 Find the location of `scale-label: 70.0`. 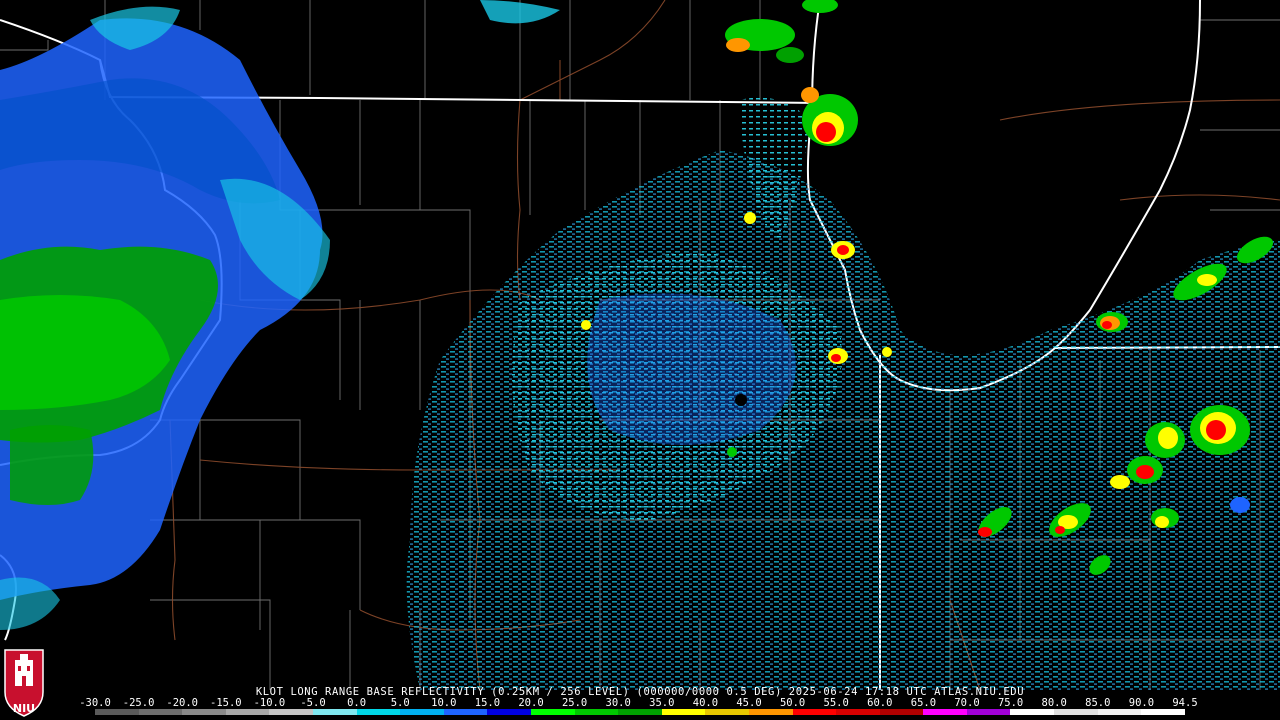

scale-label: 70.0 is located at coordinates (967, 703).